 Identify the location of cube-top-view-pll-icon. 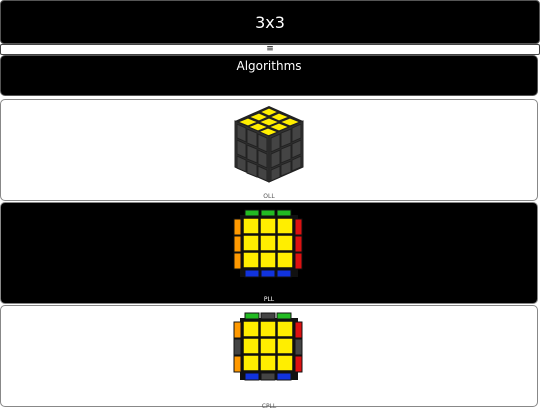
(268, 243).